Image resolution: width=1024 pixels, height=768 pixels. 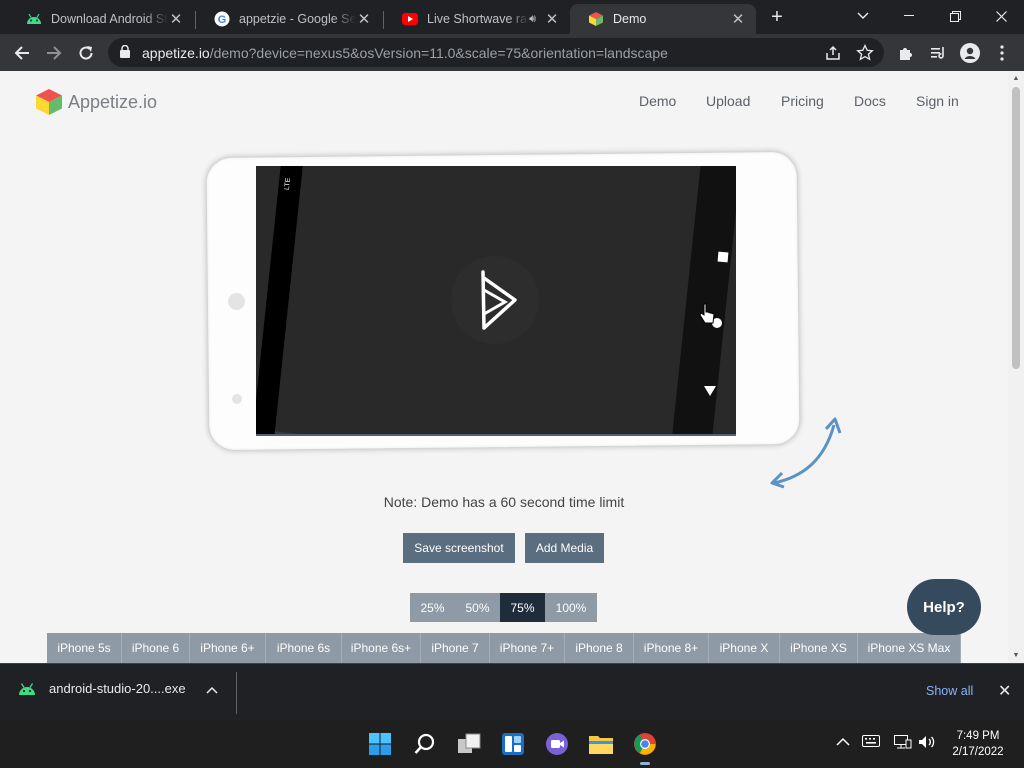 I want to click on system-clock: 7:49 PM 2/17/2022, so click(x=978, y=744).